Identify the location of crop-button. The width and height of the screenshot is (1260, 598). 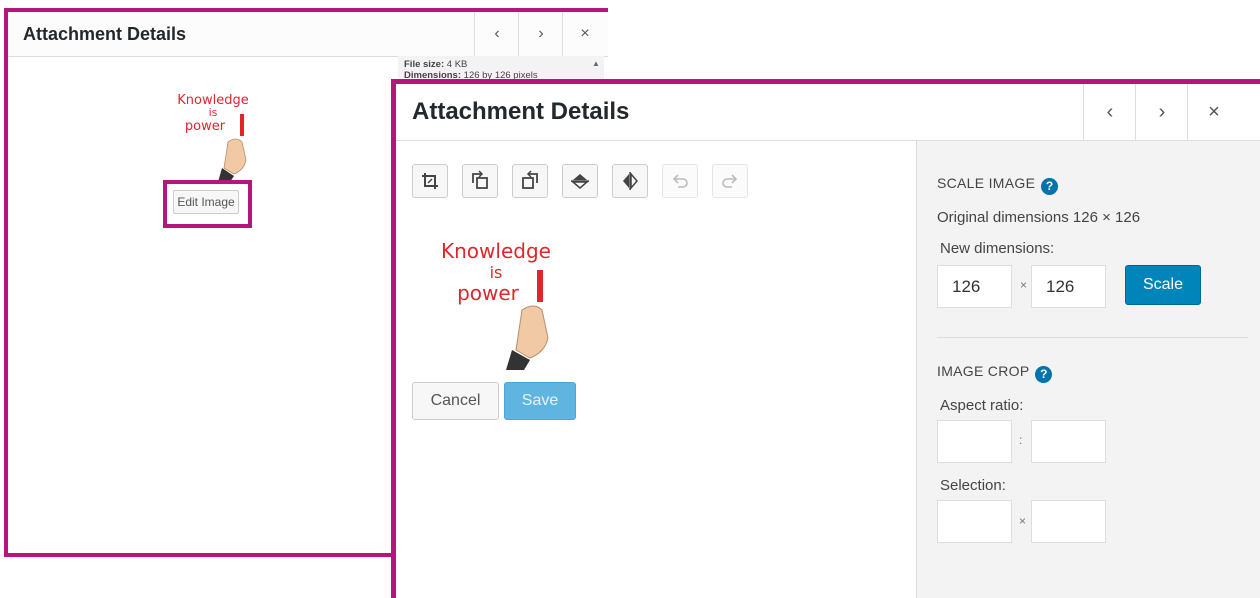
(430, 181).